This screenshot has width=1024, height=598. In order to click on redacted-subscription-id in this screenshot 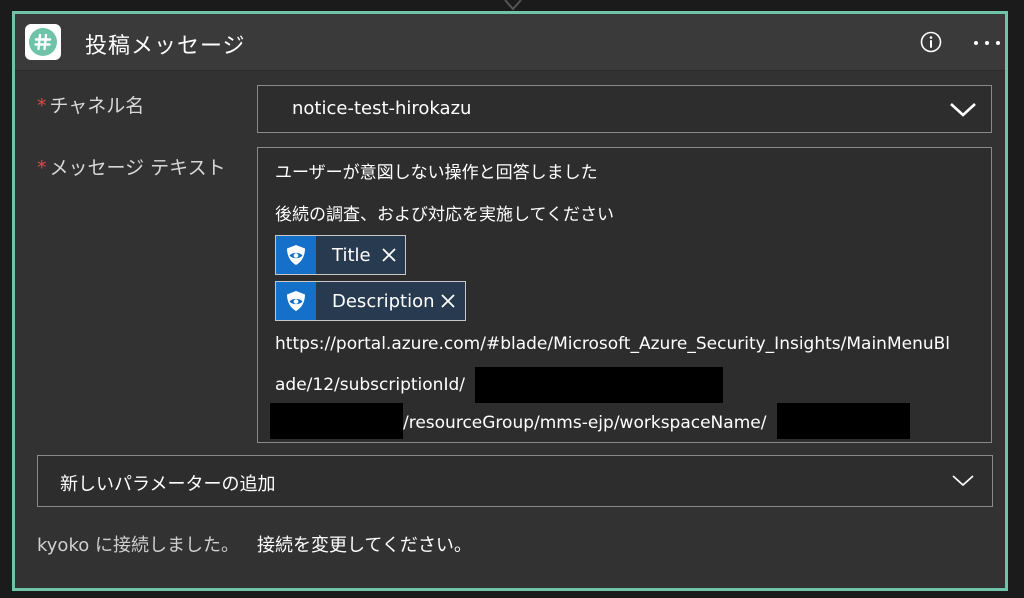, I will do `click(599, 385)`.